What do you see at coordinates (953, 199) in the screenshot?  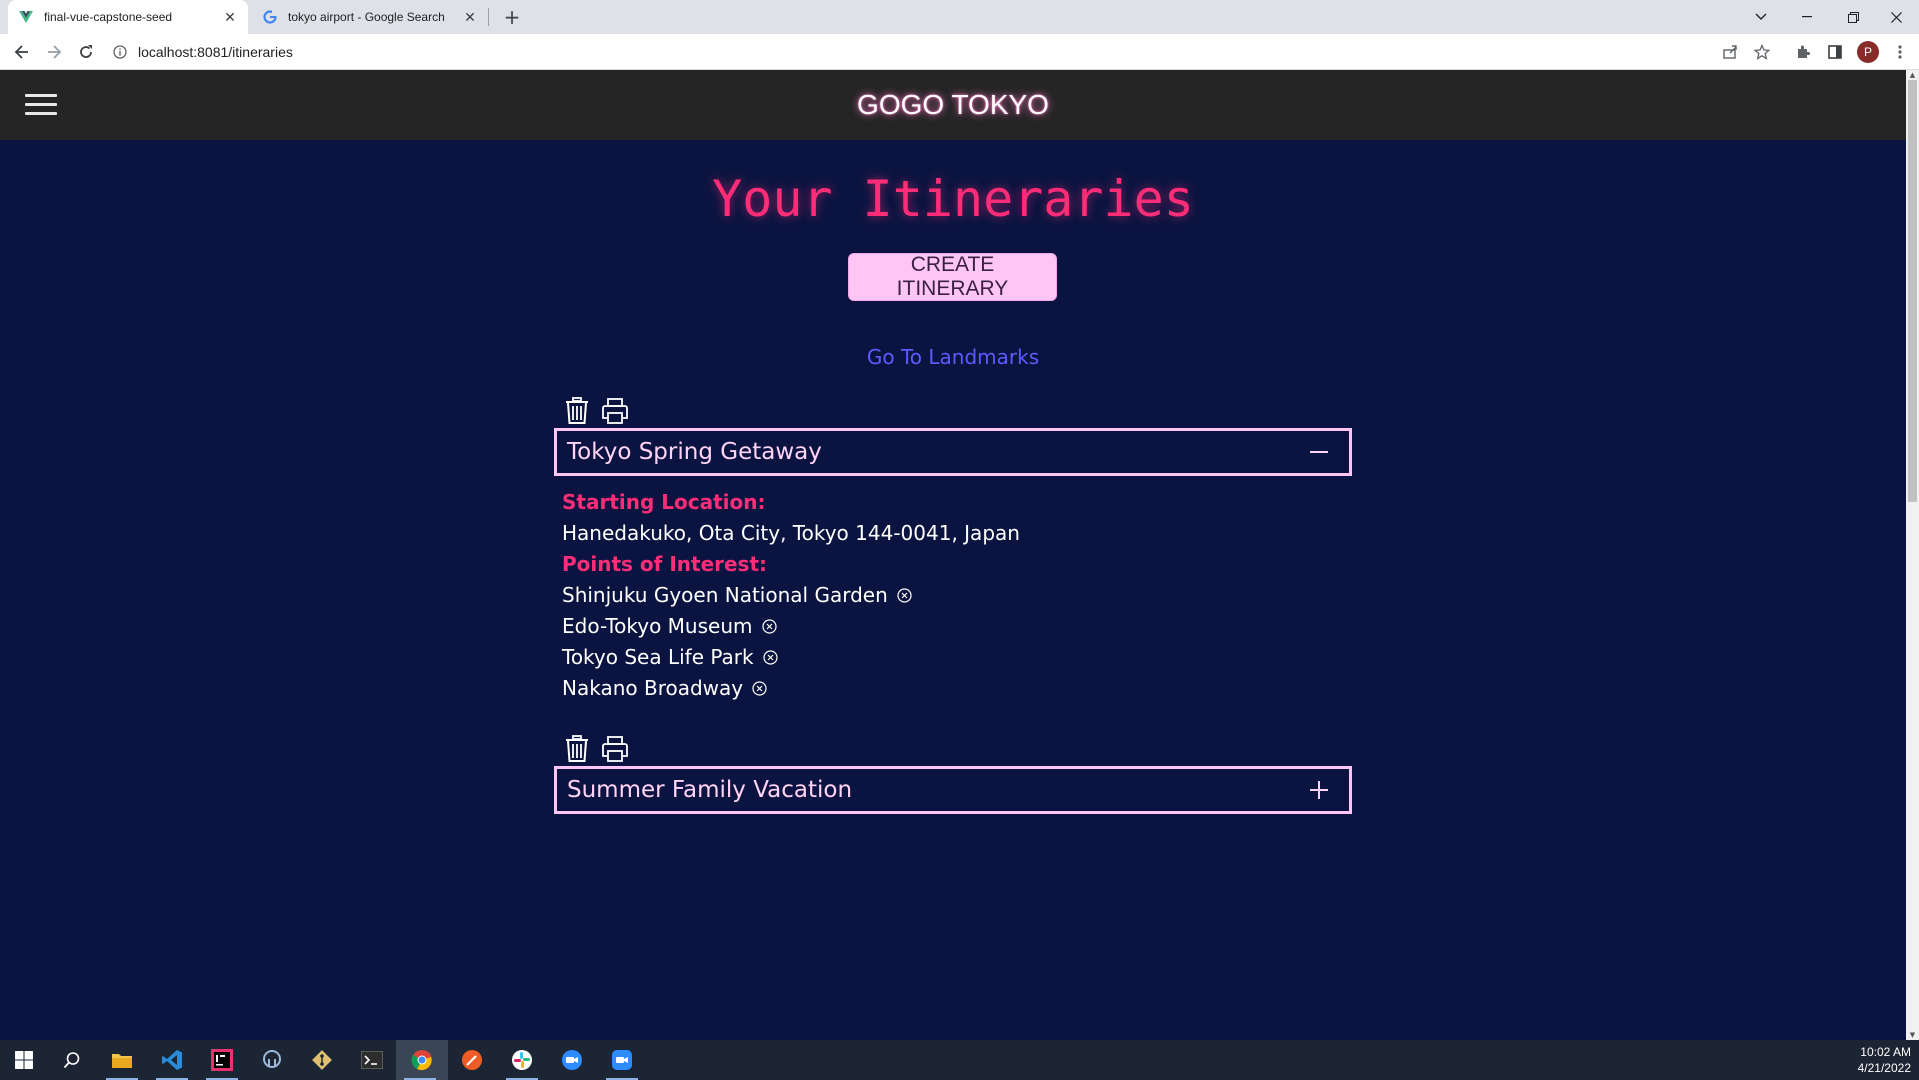 I see `page-title: Your Itineraries` at bounding box center [953, 199].